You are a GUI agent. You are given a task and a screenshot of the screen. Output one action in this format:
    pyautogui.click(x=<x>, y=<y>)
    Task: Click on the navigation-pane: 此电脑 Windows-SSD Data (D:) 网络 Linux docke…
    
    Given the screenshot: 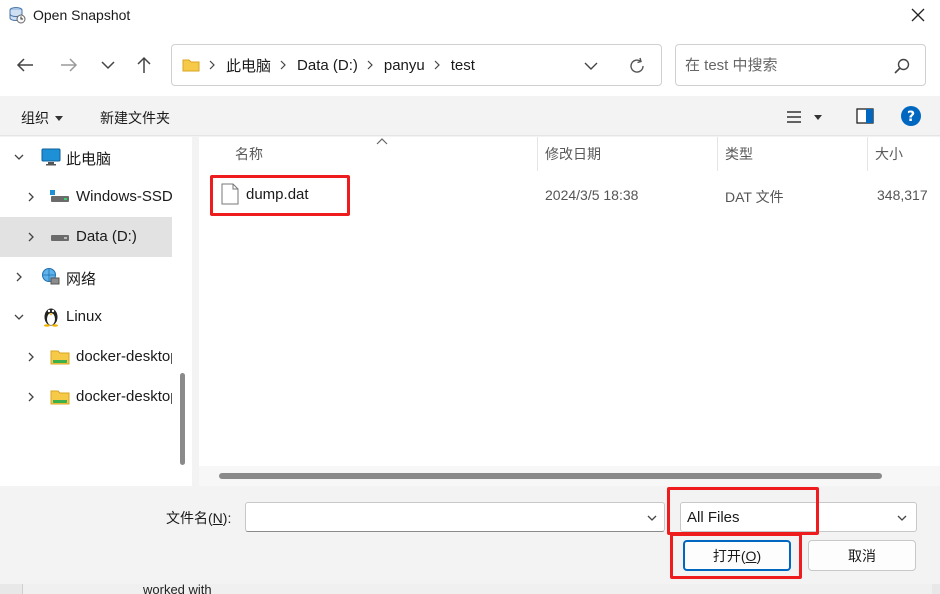 What is the action you would take?
    pyautogui.click(x=96, y=311)
    